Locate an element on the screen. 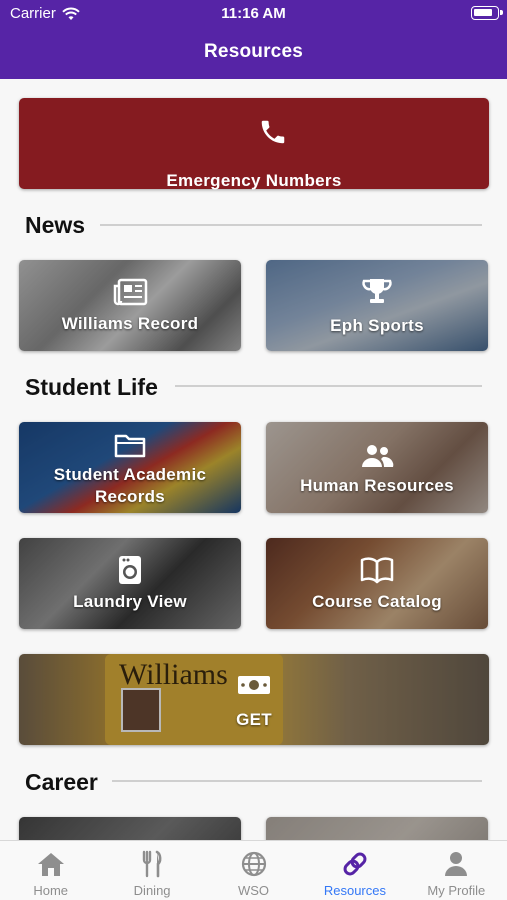 The image size is (507, 900). eph-sports-label: Eph Sports is located at coordinates (377, 325).